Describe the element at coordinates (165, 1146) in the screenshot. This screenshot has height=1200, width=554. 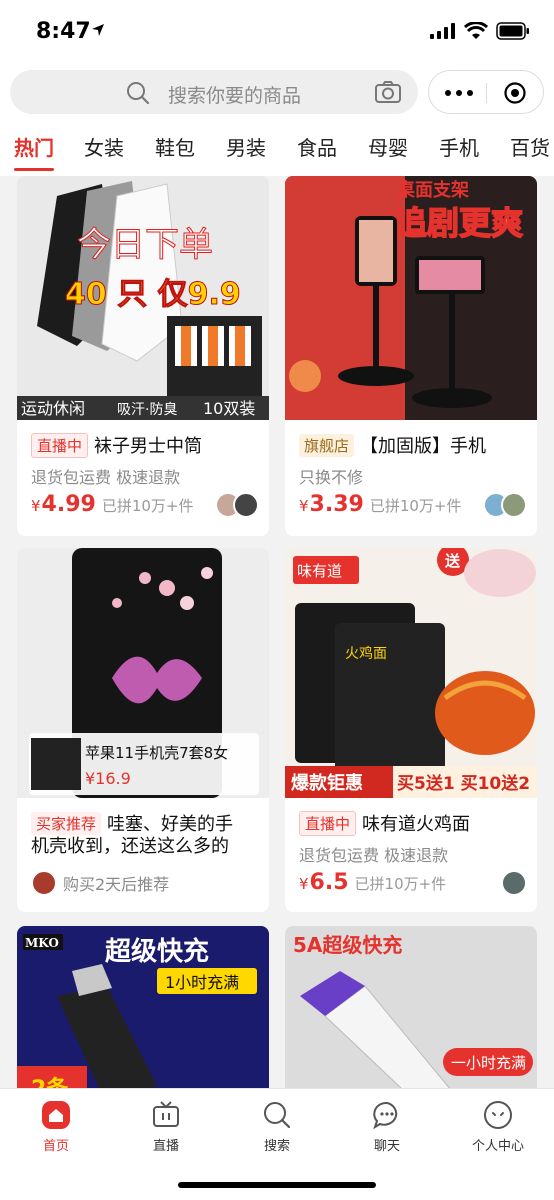
I see `tabbar-label: 直播` at that location.